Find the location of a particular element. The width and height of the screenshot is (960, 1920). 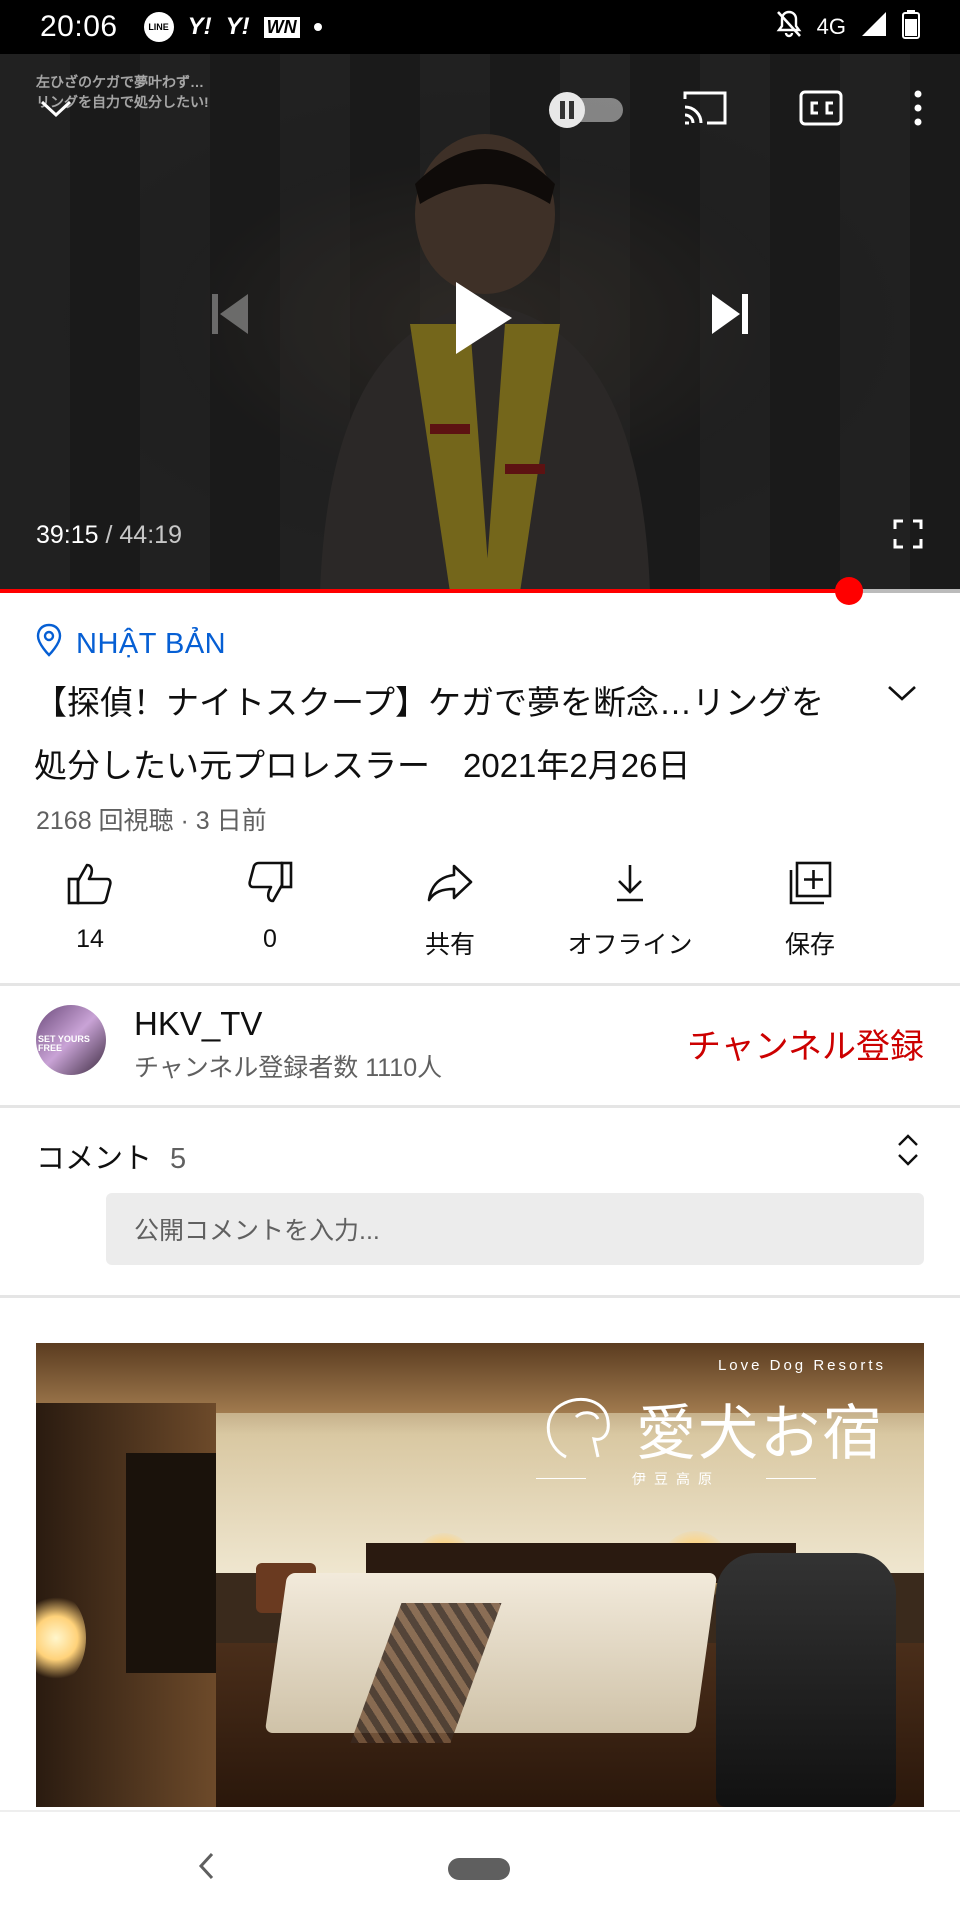

minimize-button is located at coordinates (56, 110).